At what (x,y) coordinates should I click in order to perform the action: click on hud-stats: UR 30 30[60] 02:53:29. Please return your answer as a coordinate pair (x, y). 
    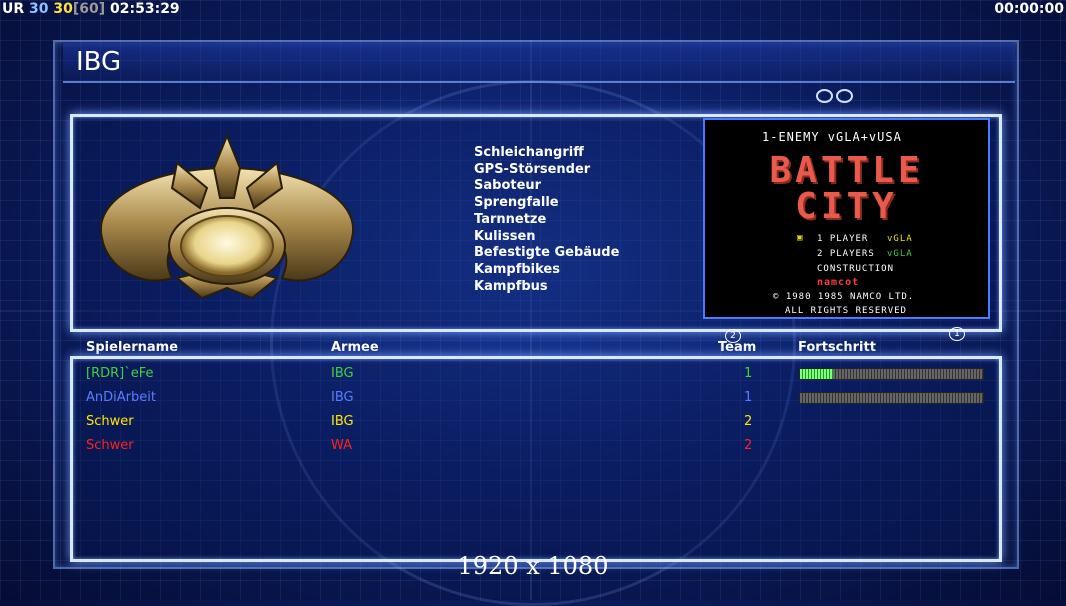
    Looking at the image, I should click on (91, 9).